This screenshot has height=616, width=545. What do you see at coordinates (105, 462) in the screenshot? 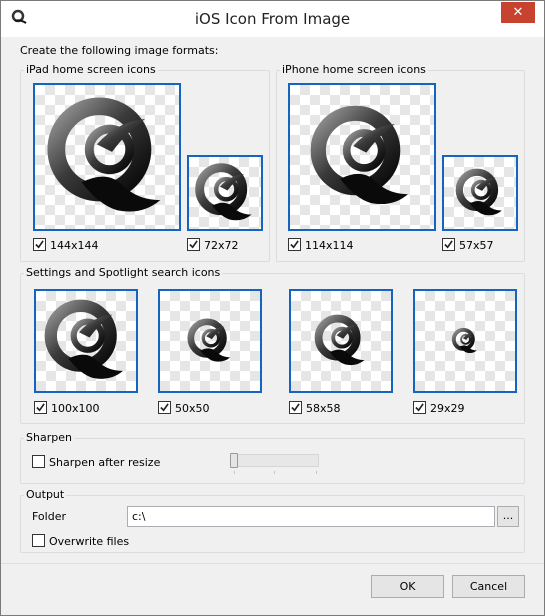
I see `sharpen-checkbox-label: Sharpen after resize` at bounding box center [105, 462].